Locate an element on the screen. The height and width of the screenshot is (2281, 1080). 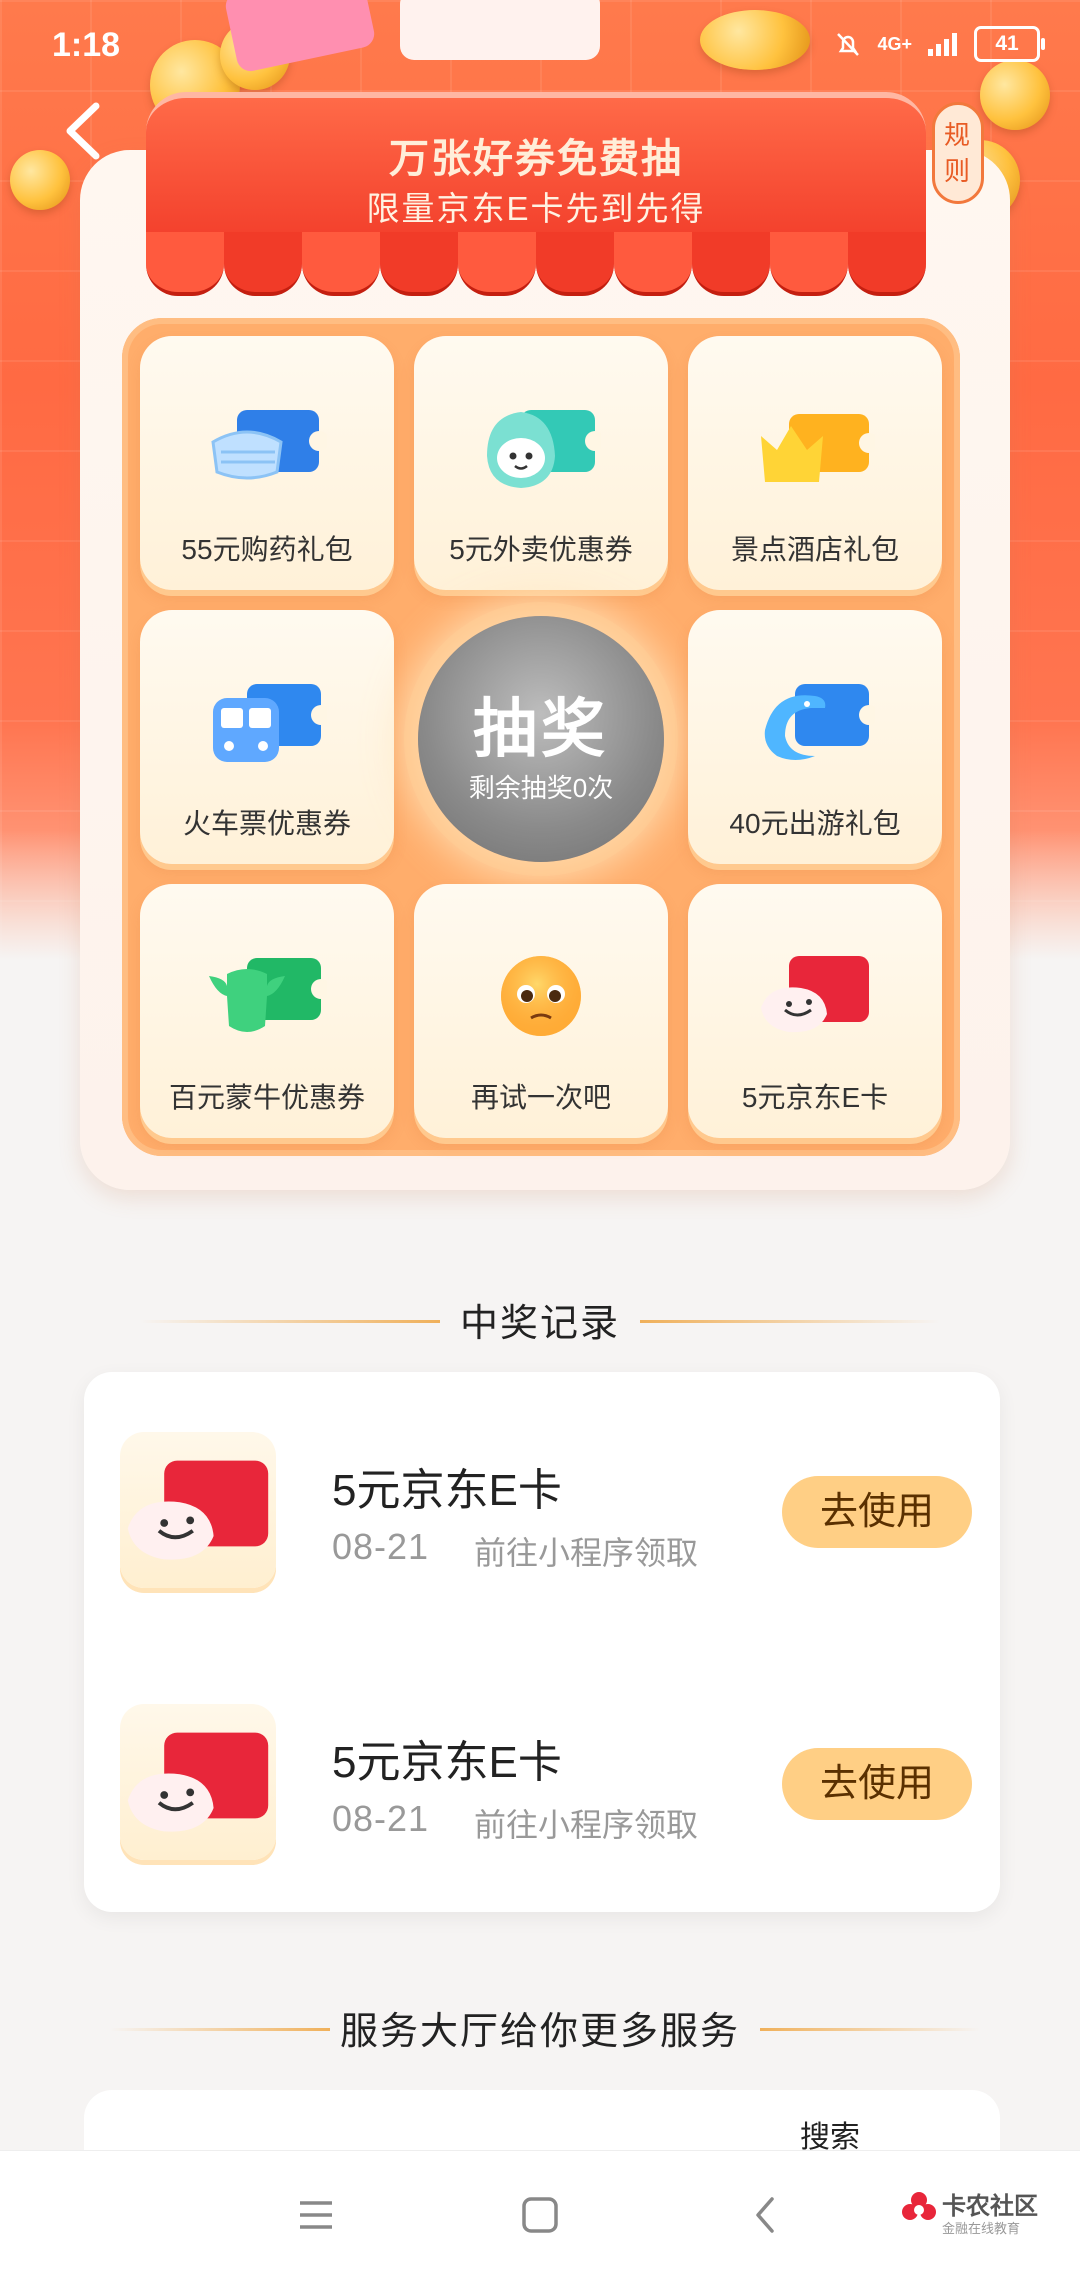
train-ticket-icon is located at coordinates (270, 723).